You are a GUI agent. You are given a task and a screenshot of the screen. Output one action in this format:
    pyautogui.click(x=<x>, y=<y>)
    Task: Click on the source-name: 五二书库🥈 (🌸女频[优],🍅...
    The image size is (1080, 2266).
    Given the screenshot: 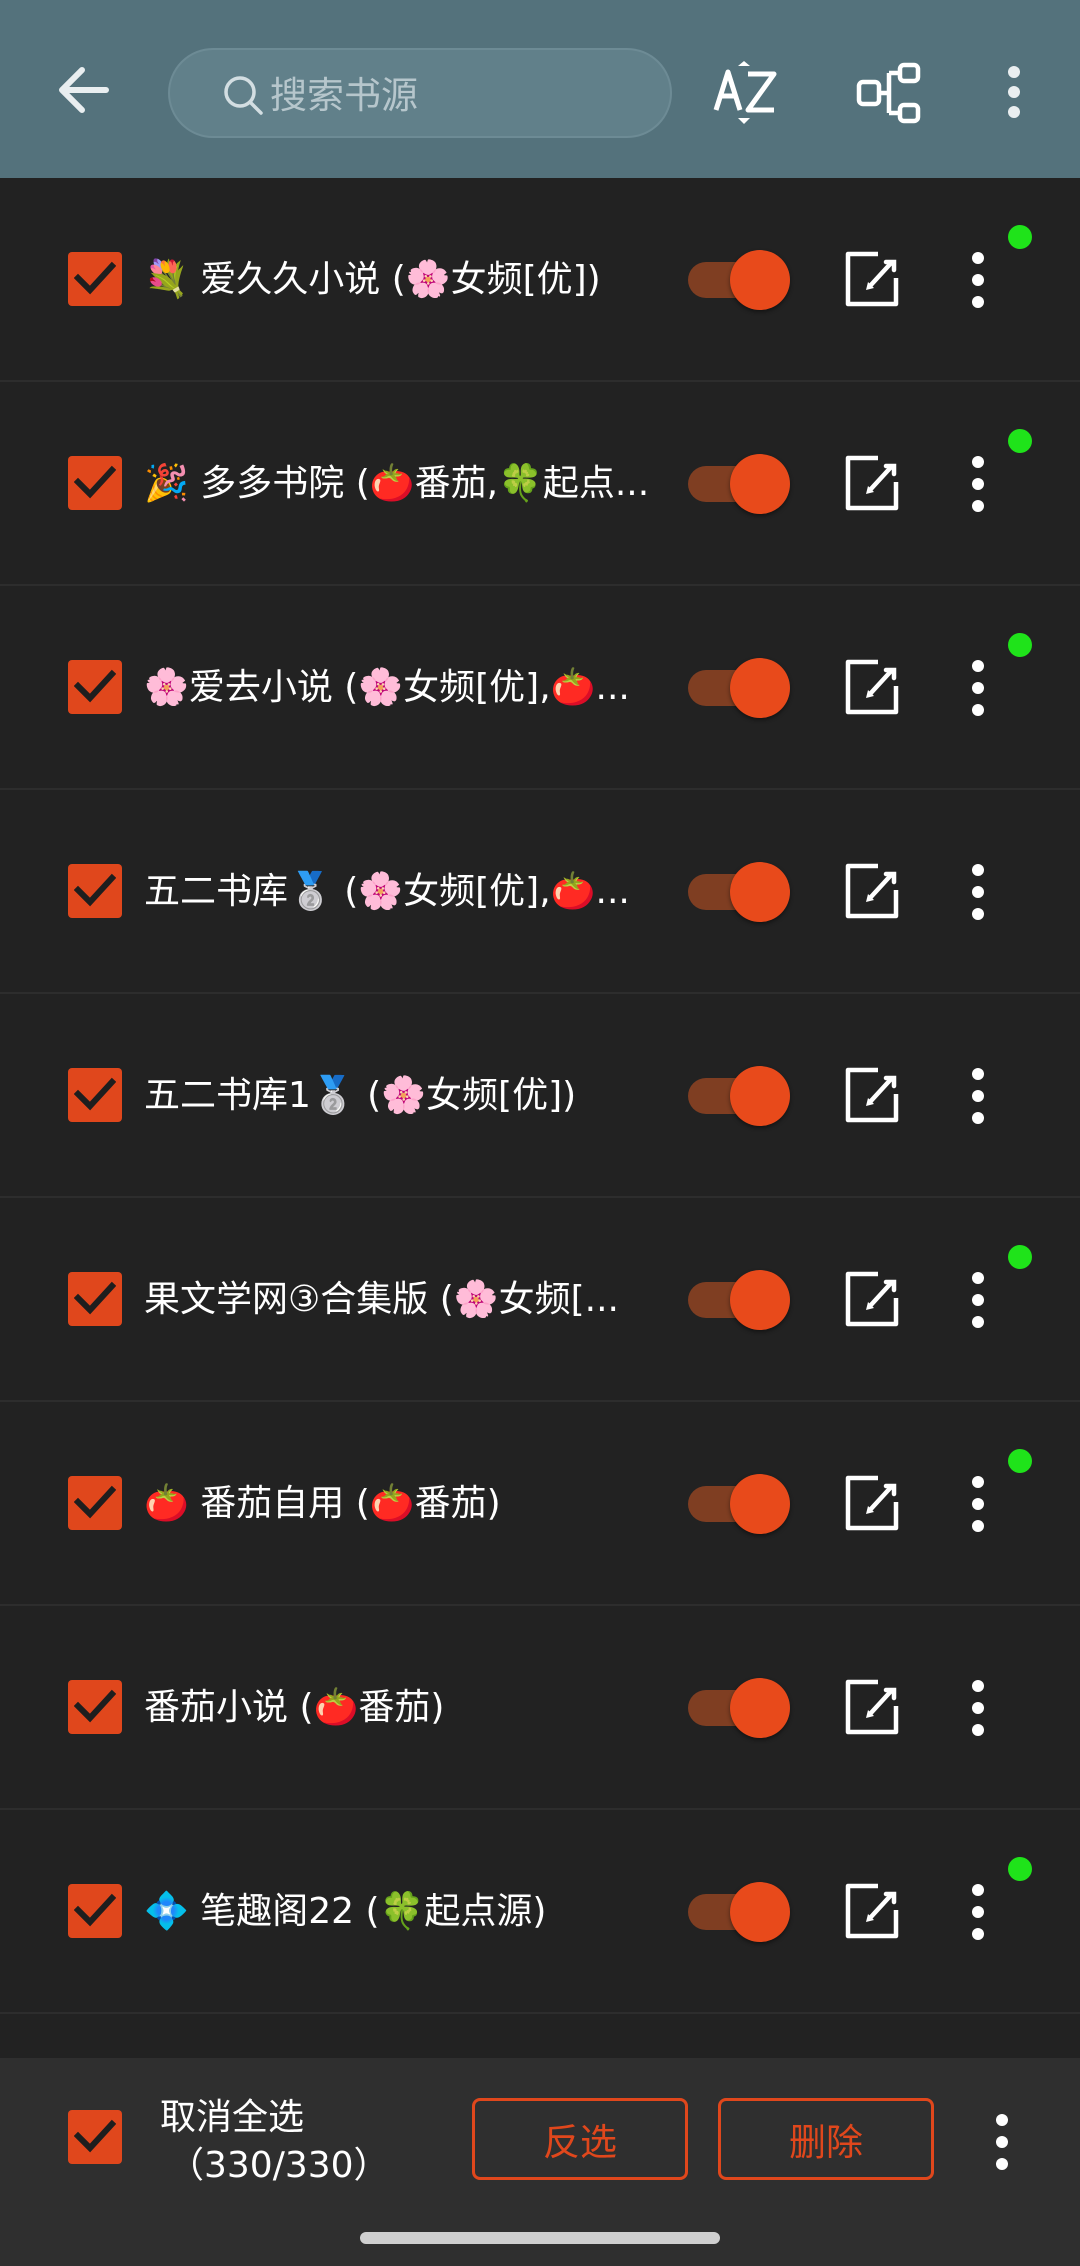 What is the action you would take?
    pyautogui.click(x=387, y=891)
    